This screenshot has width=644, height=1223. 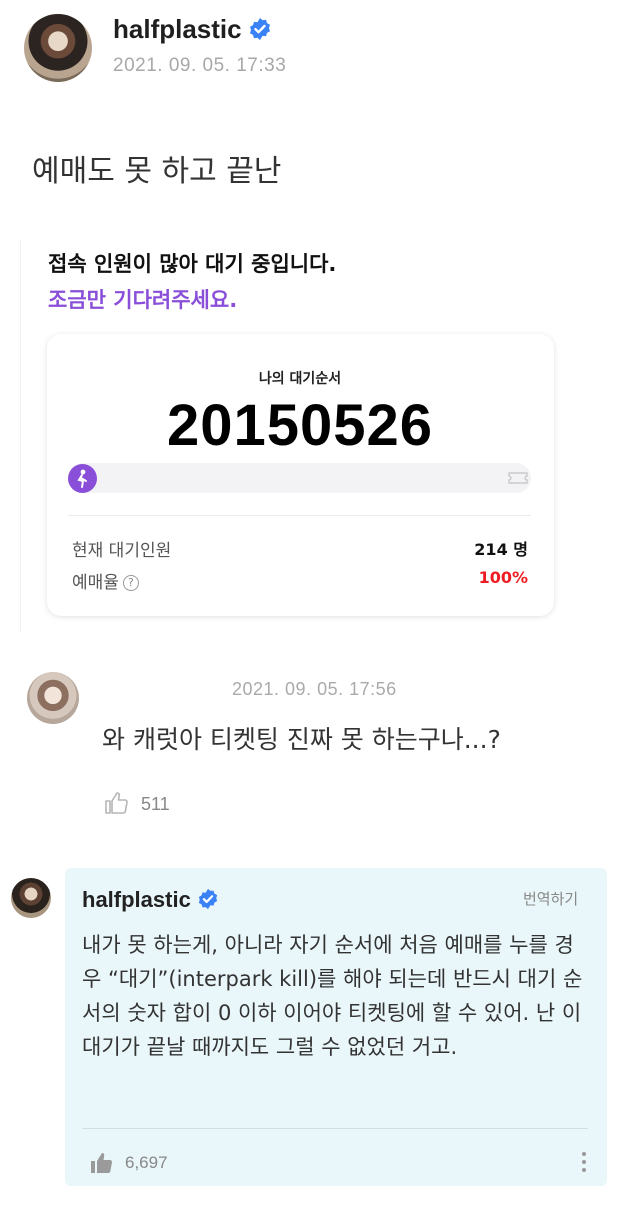 What do you see at coordinates (501, 549) in the screenshot?
I see `current-waiting-value: 214 명` at bounding box center [501, 549].